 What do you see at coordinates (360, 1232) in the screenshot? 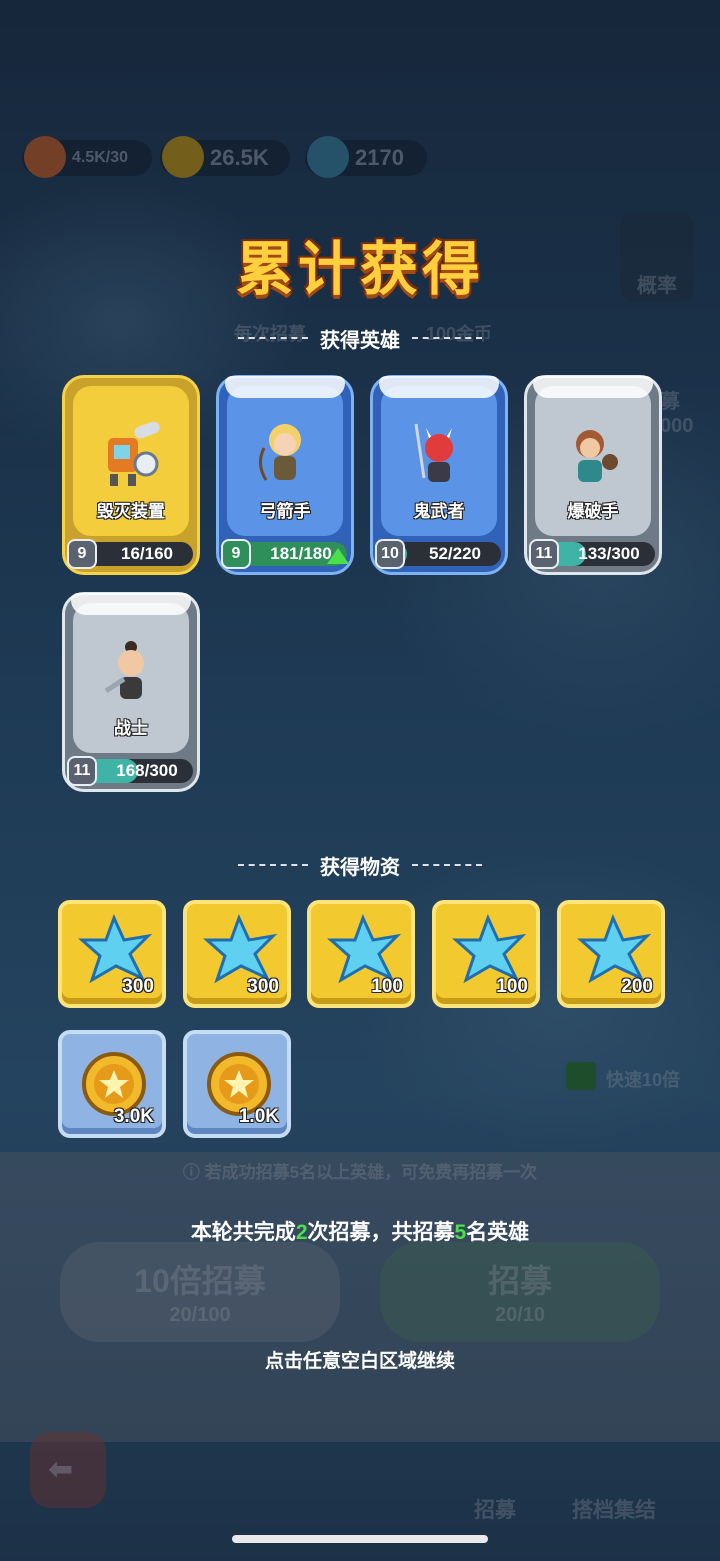
I see `recruit-summary: 本轮共完成2次招募，共招募5名英雄` at bounding box center [360, 1232].